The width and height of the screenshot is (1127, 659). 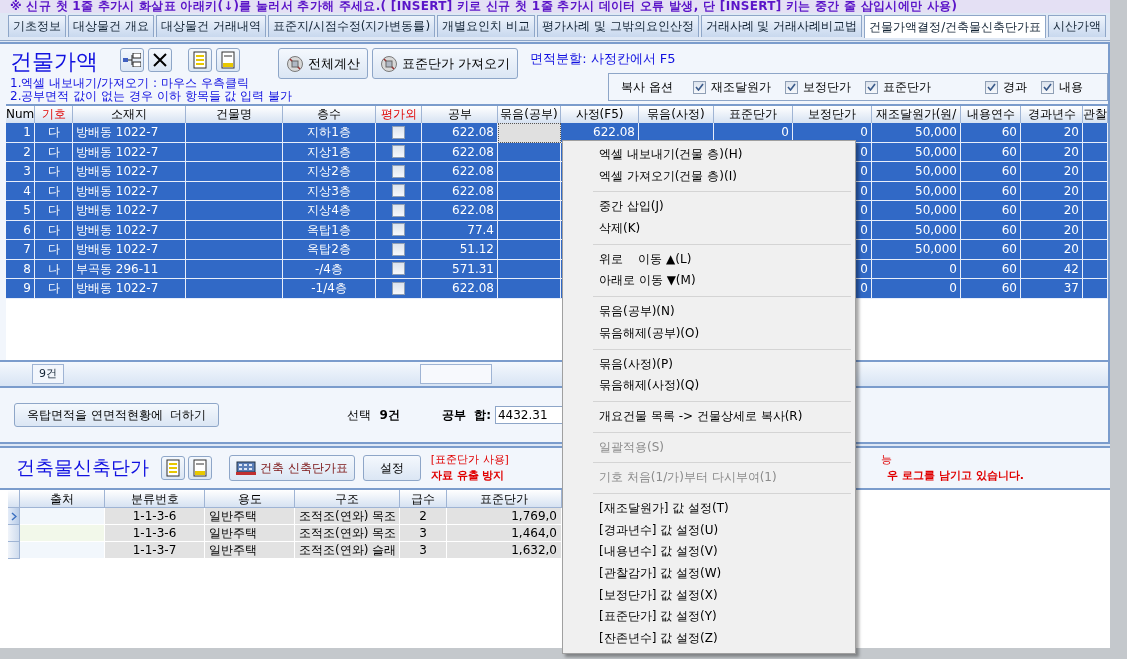 I want to click on column-header: 묶음(공부), so click(x=529, y=114).